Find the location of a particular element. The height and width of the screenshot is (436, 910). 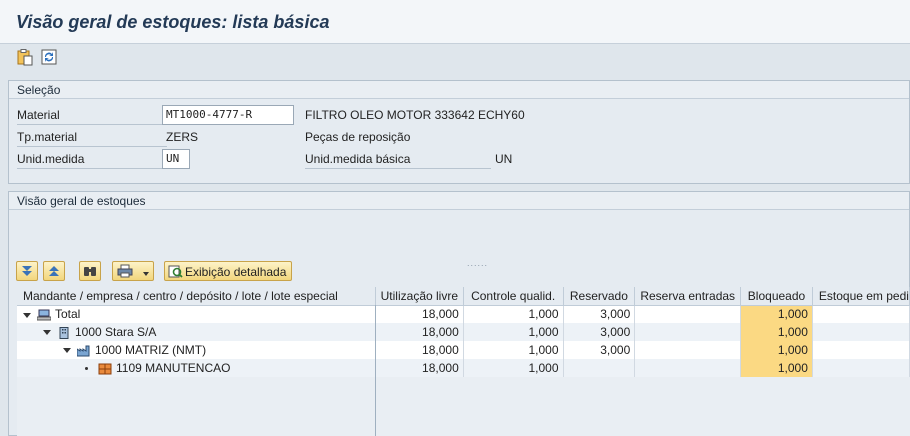

collapse-all-button is located at coordinates (54, 271).